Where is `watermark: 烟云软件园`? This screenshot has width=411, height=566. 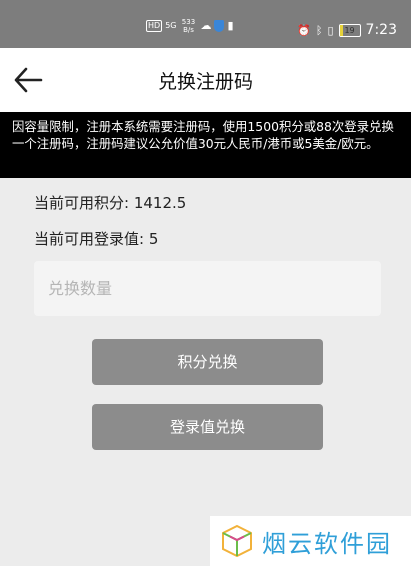
watermark: 烟云软件园 is located at coordinates (310, 541).